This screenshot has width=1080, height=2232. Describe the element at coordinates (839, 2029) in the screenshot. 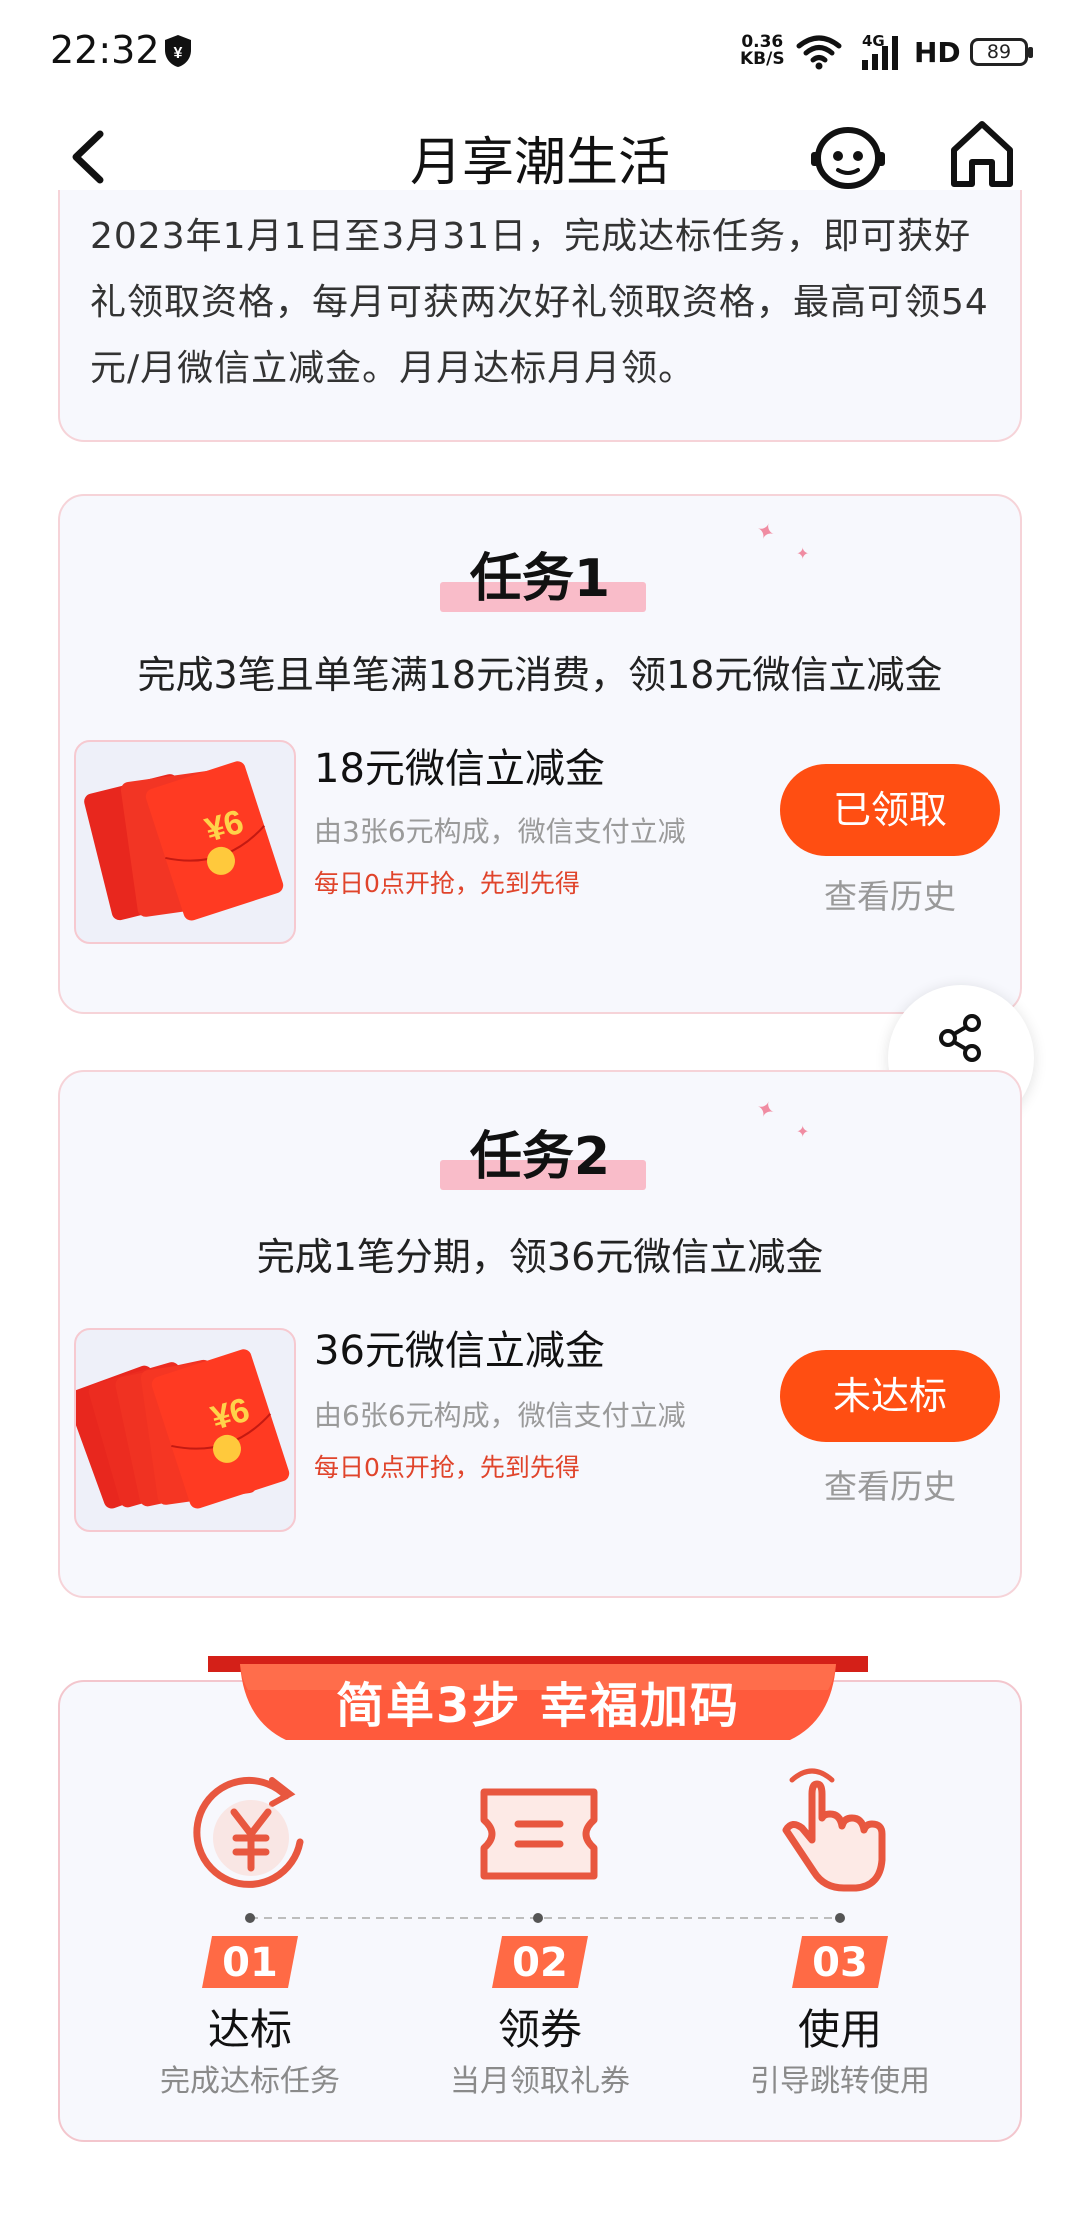

I see `step-title-3: 使用` at that location.